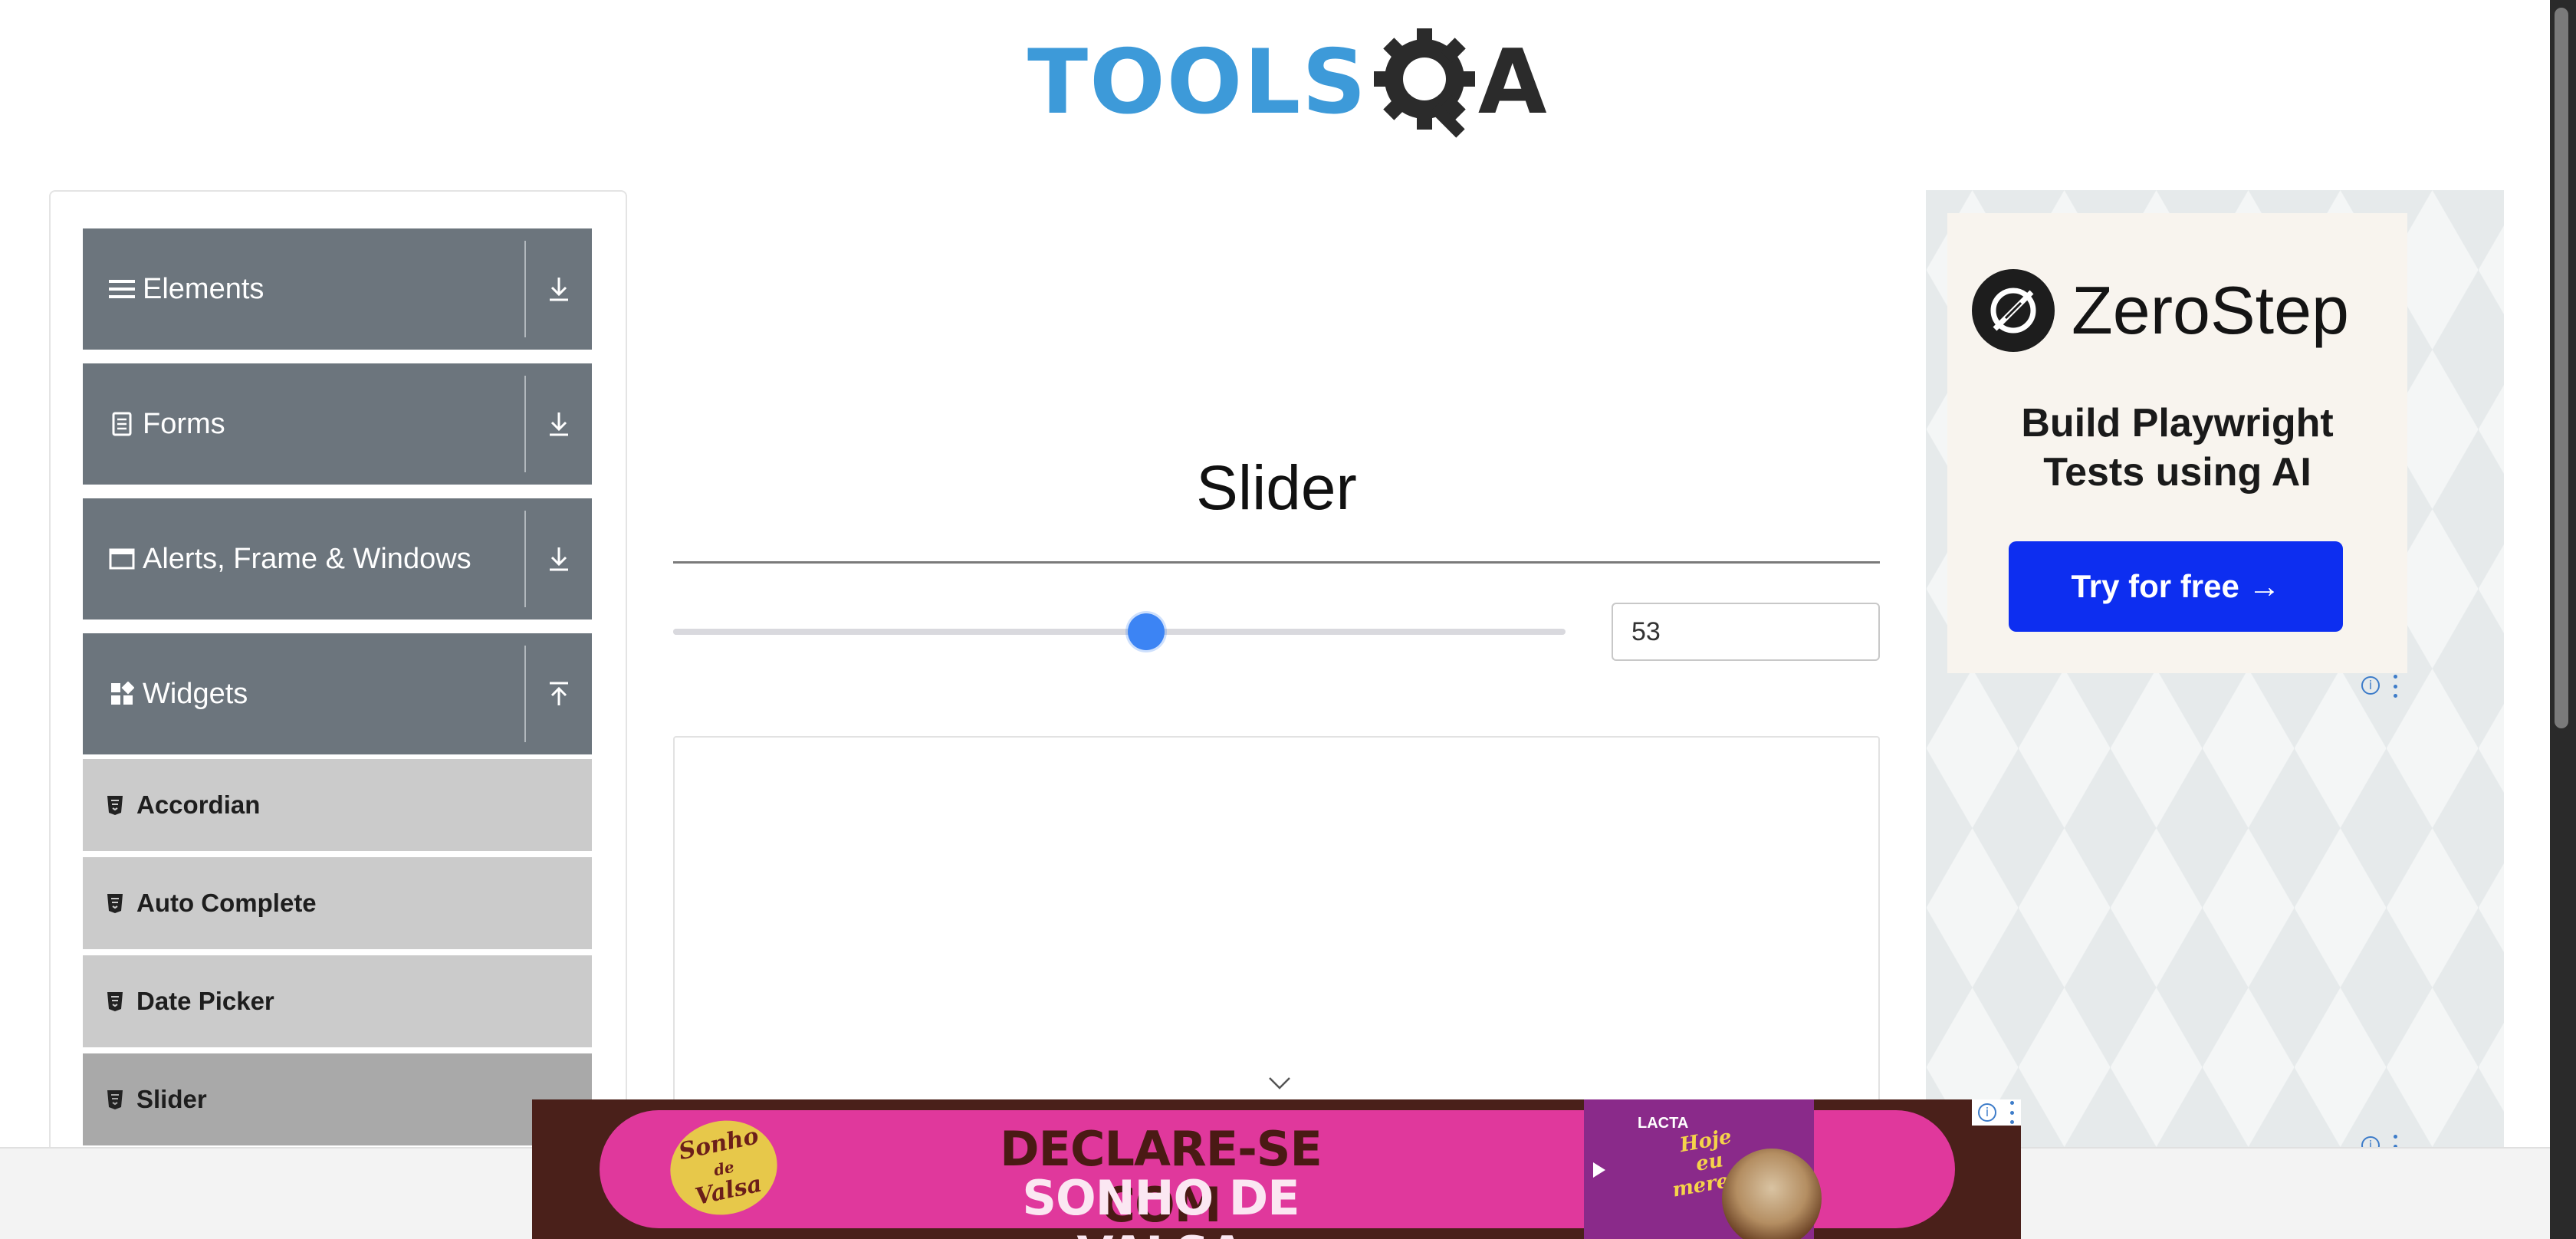 The height and width of the screenshot is (1239, 2576). I want to click on upload-arrow-icon, so click(559, 693).